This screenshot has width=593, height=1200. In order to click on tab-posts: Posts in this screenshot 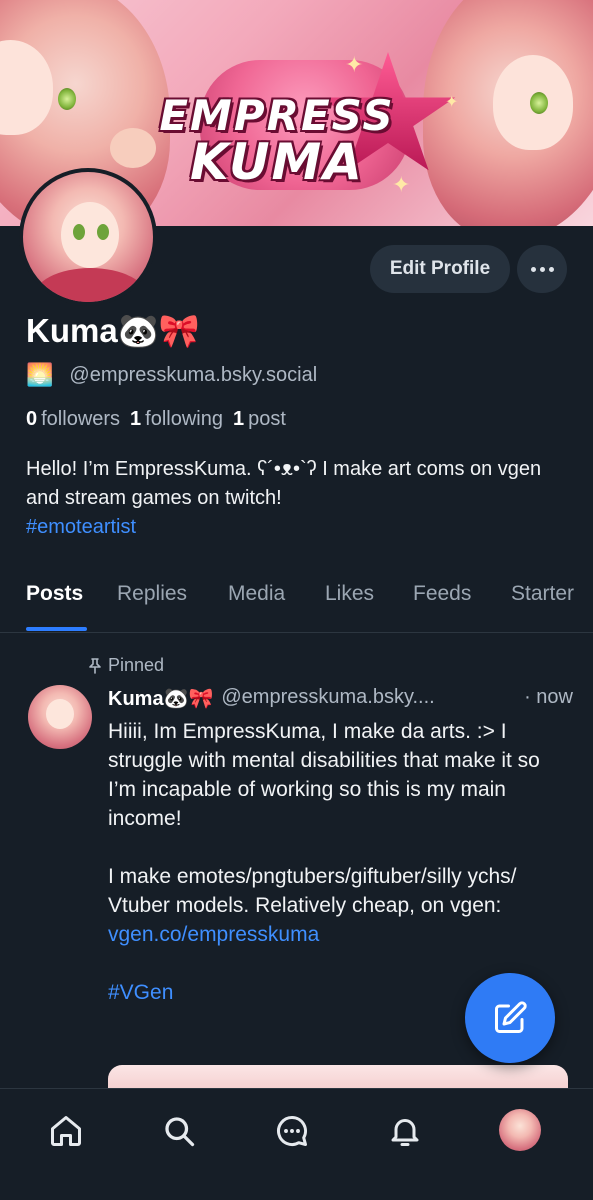, I will do `click(54, 594)`.